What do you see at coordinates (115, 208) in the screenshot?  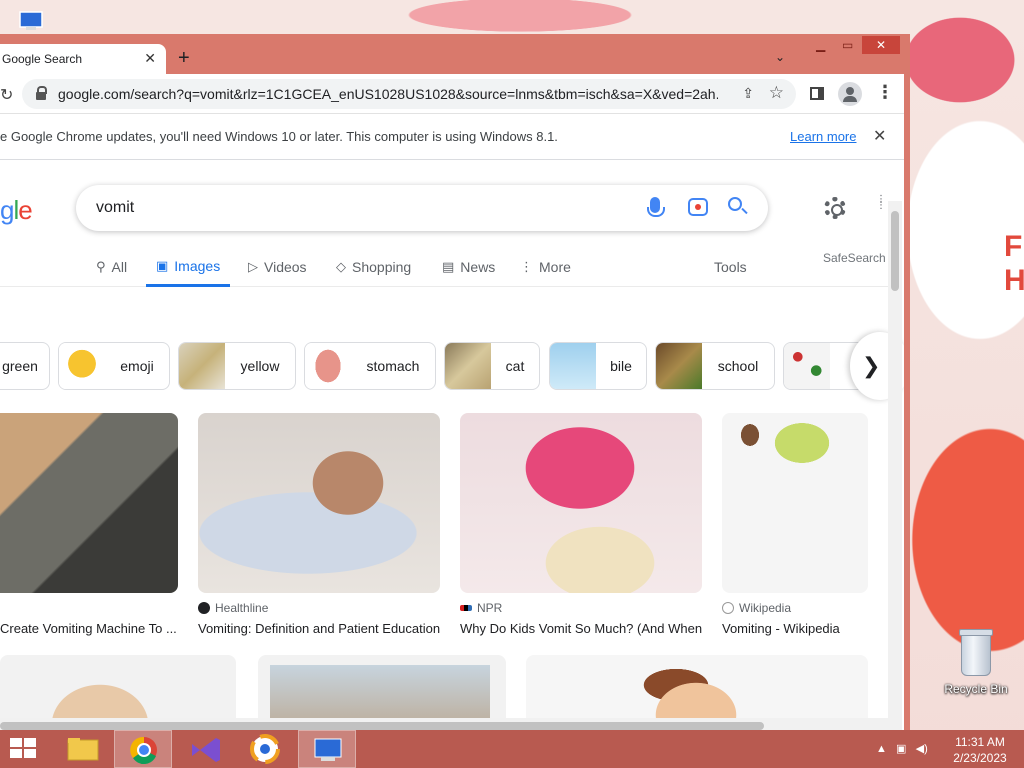 I see `search-input: vomit` at bounding box center [115, 208].